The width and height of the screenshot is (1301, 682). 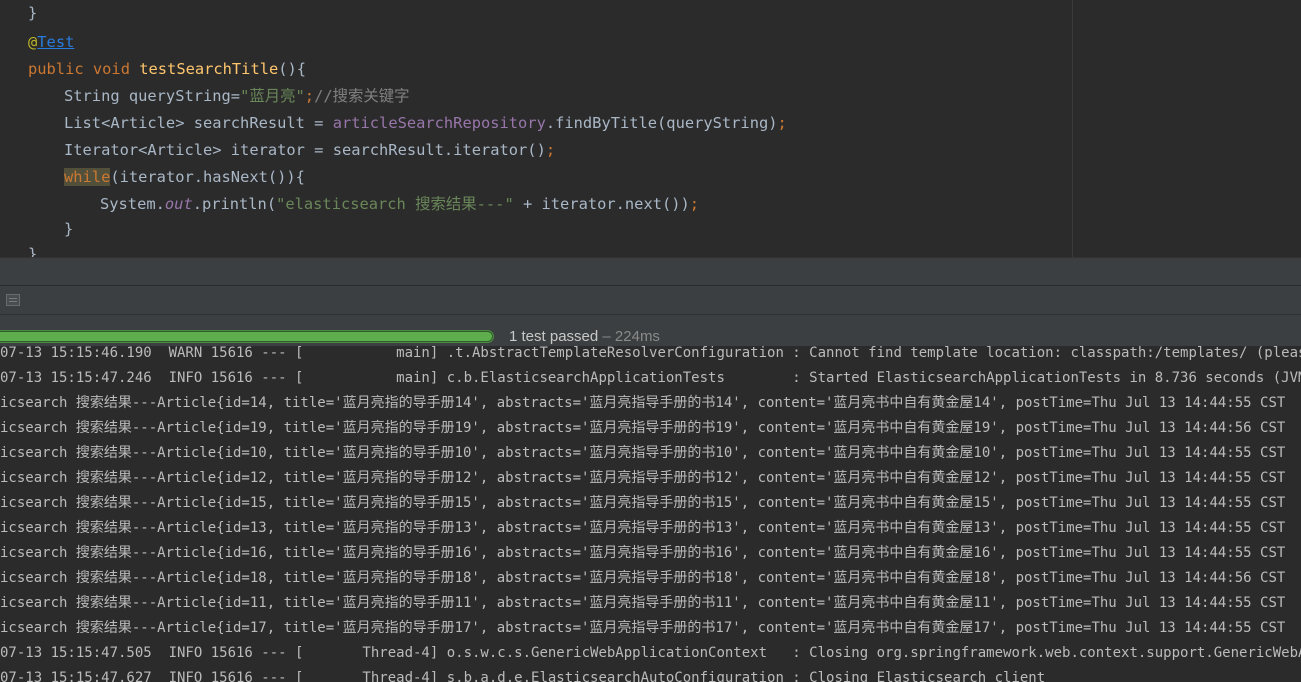 What do you see at coordinates (272, 96) in the screenshot?
I see `query-string-literal: "蓝月亮"` at bounding box center [272, 96].